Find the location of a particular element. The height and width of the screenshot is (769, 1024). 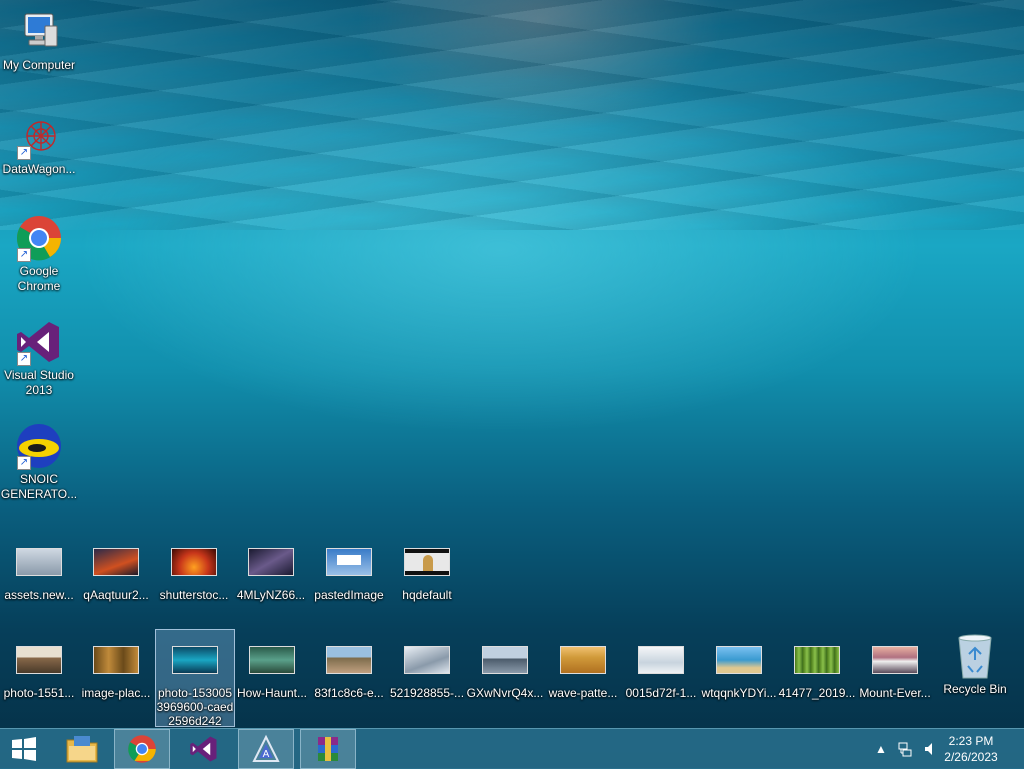

clock-time: 2:23 PM is located at coordinates (971, 741).